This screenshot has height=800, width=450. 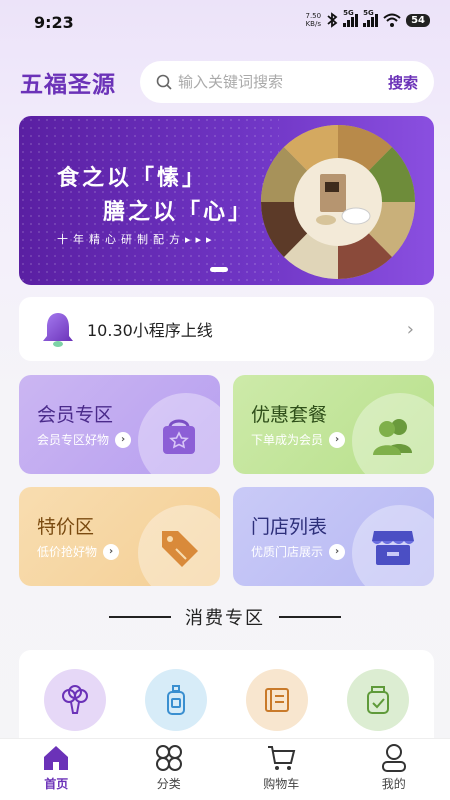 I want to click on tab-label: 分类, so click(x=168, y=784).